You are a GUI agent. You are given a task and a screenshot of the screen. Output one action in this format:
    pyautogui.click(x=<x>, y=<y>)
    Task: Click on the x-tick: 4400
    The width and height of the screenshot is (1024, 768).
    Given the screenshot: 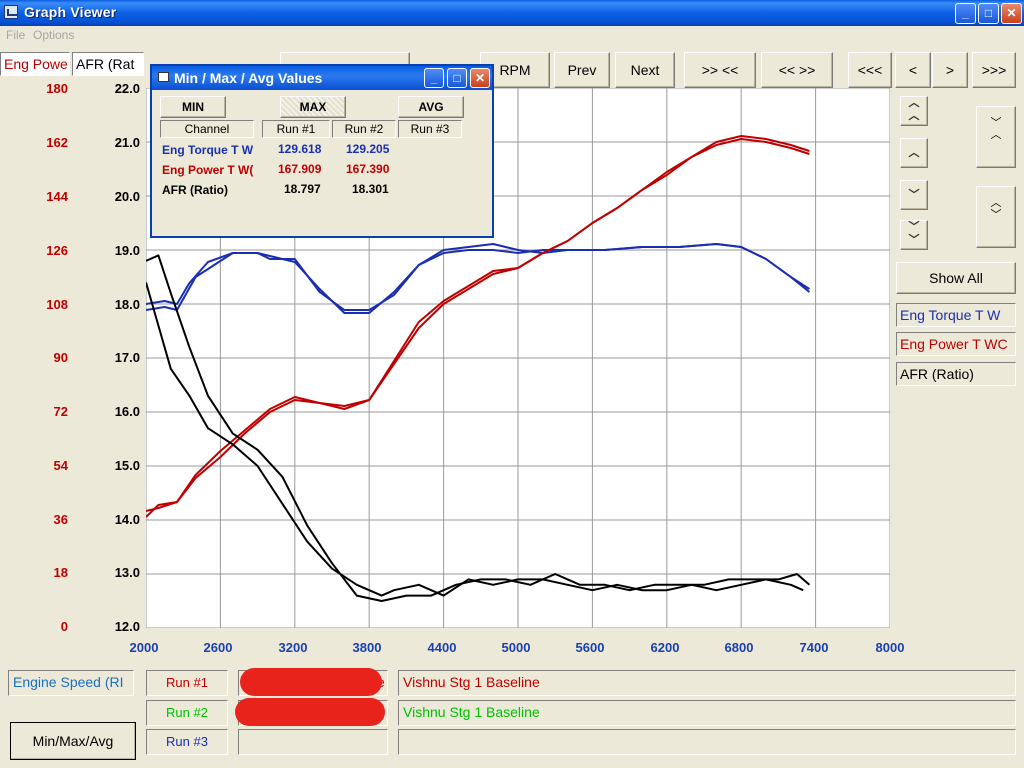 What is the action you would take?
    pyautogui.click(x=442, y=647)
    